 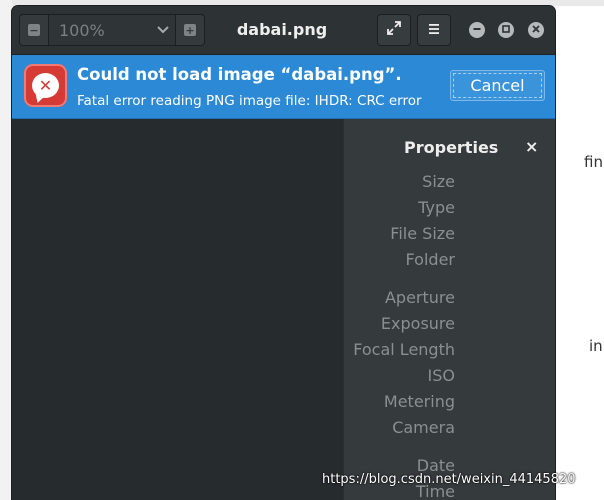 What do you see at coordinates (163, 30) in the screenshot?
I see `chevron-down-icon` at bounding box center [163, 30].